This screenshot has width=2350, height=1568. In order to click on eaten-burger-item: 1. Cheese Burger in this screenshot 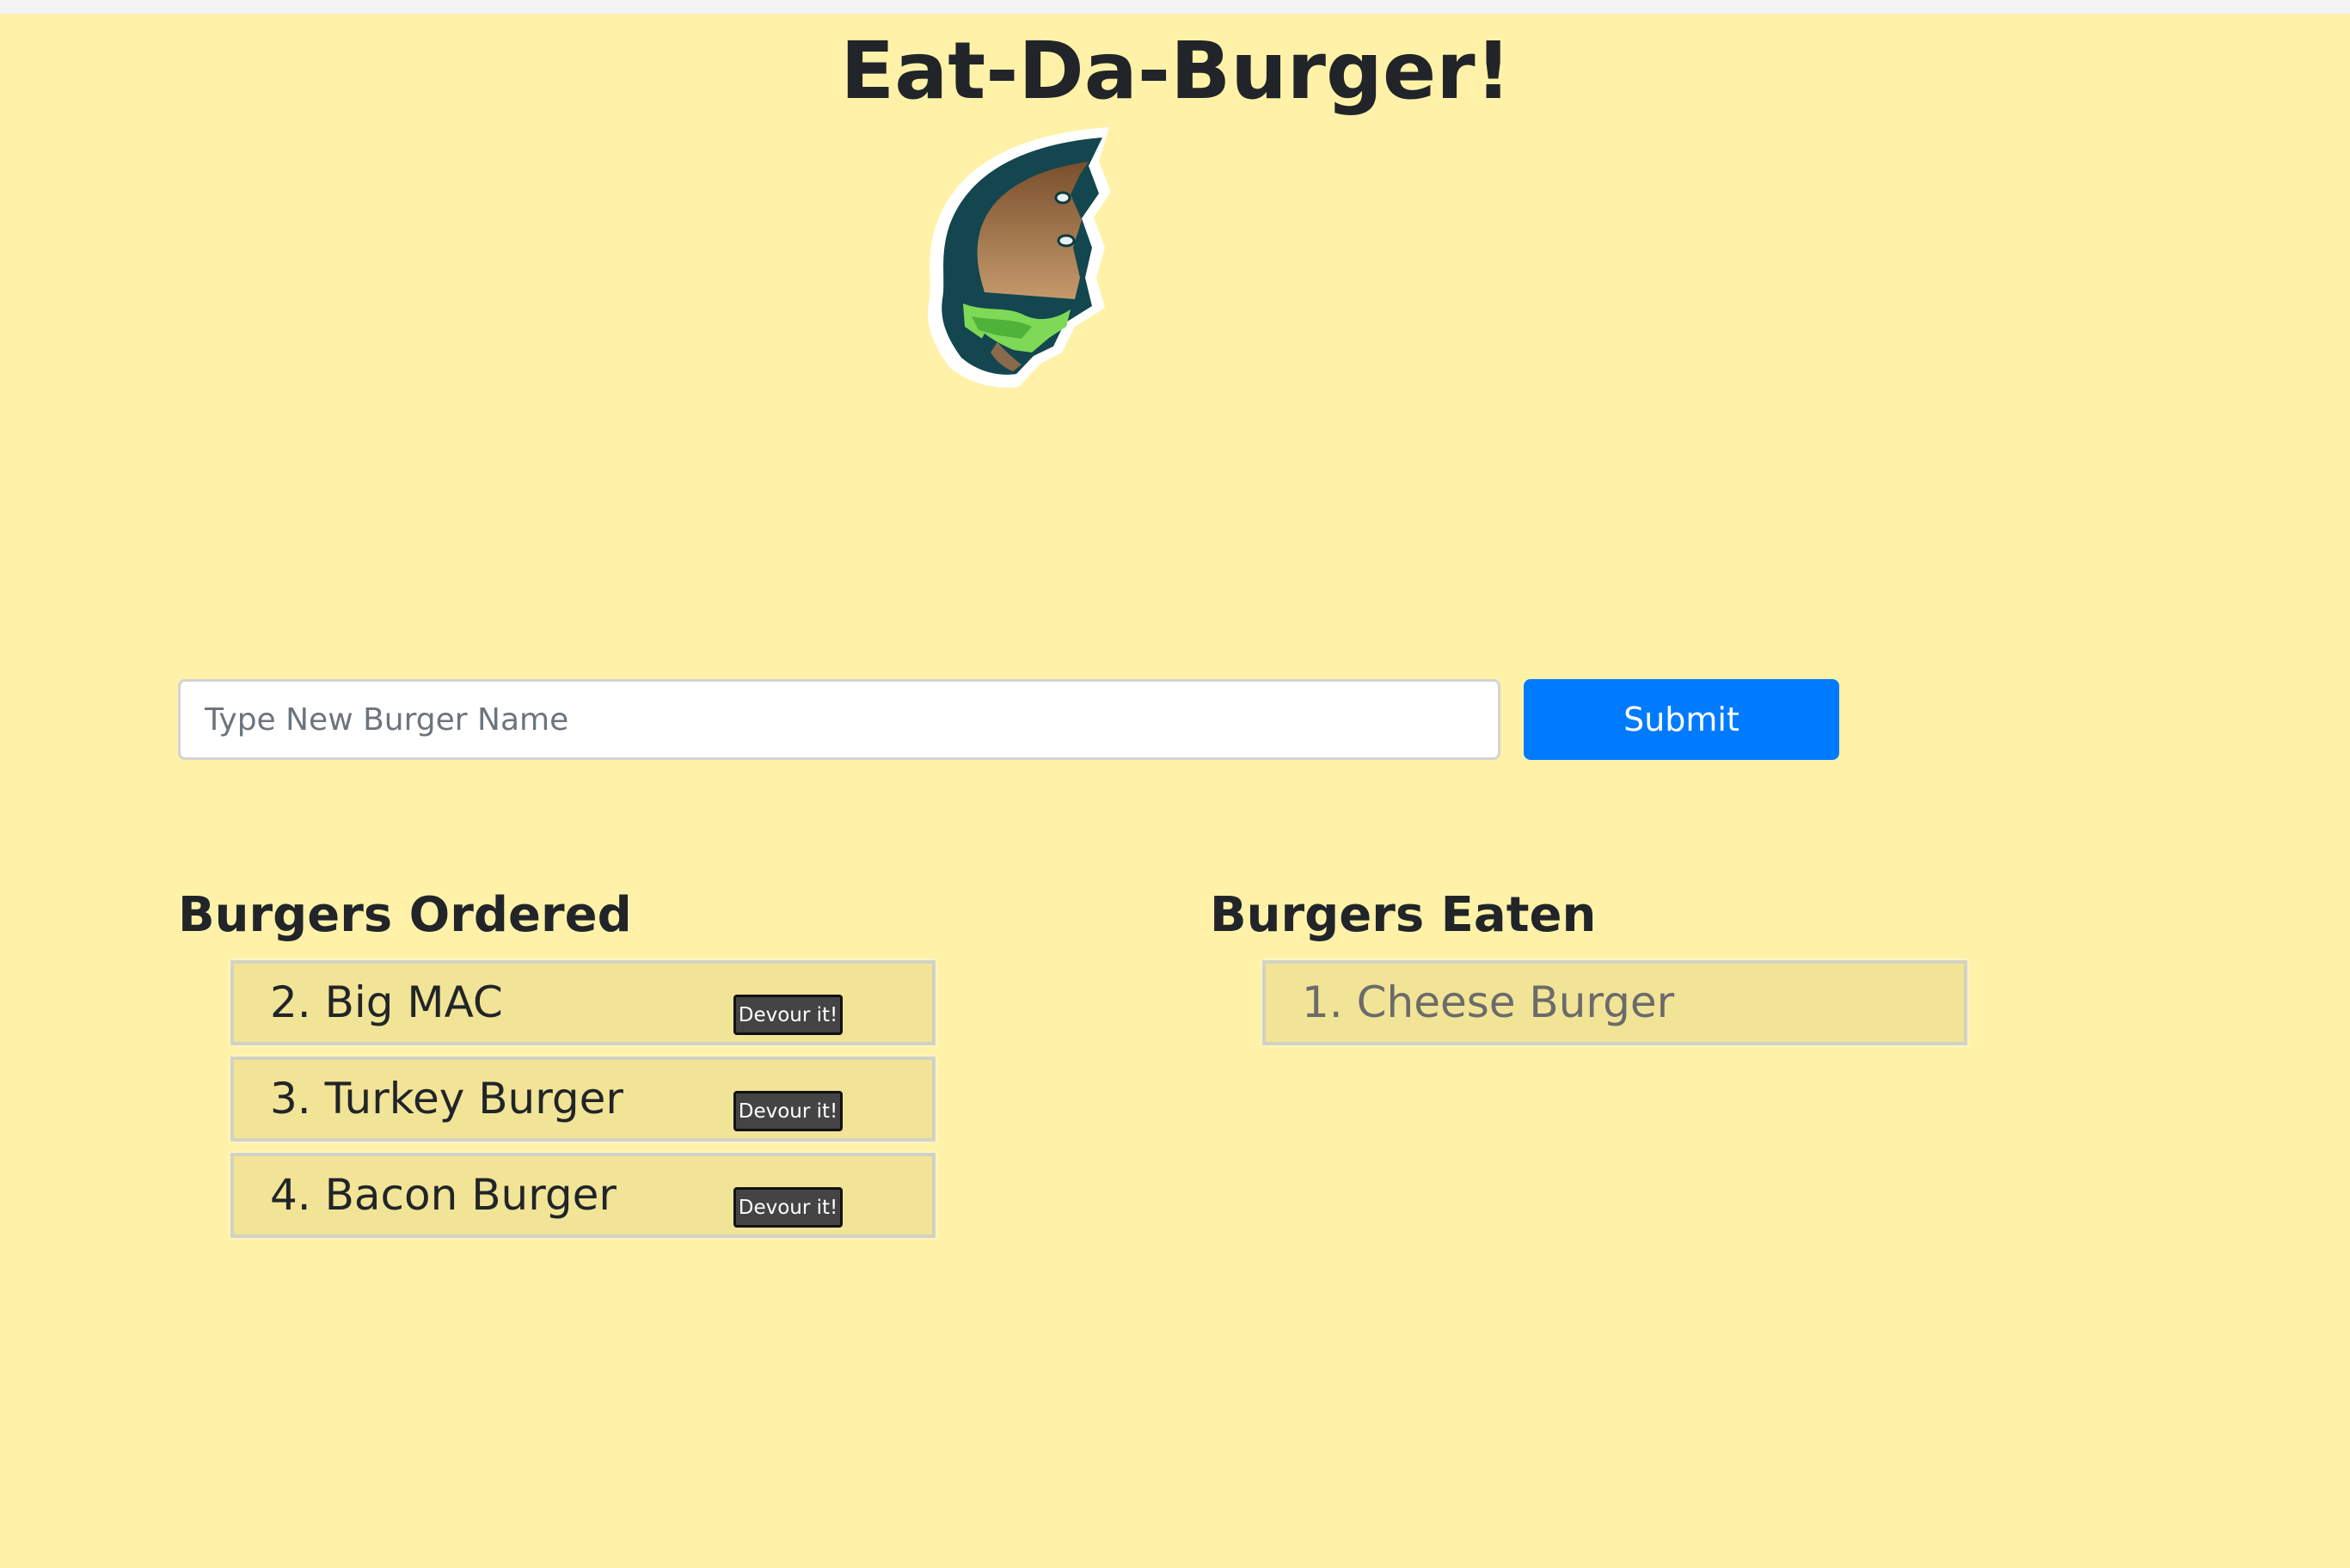, I will do `click(1614, 1002)`.